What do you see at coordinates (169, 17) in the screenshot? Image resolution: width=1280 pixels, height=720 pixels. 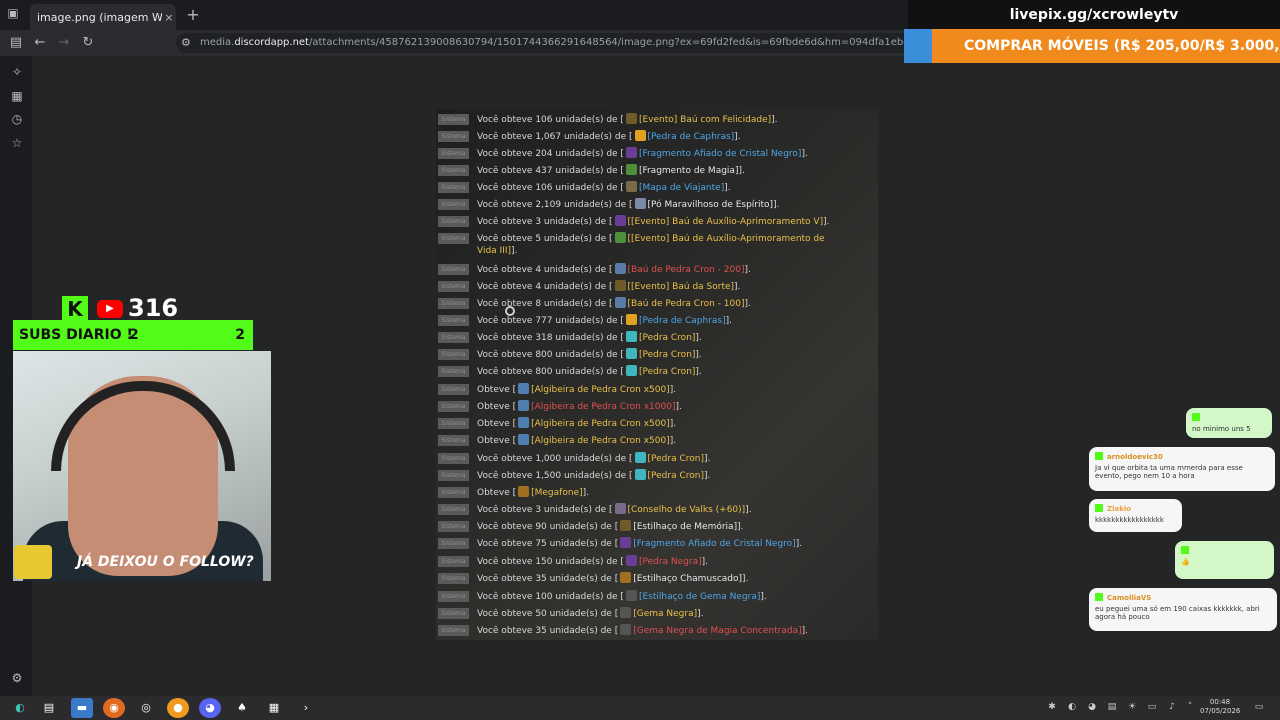 I see `tab-close-icon: ×` at bounding box center [169, 17].